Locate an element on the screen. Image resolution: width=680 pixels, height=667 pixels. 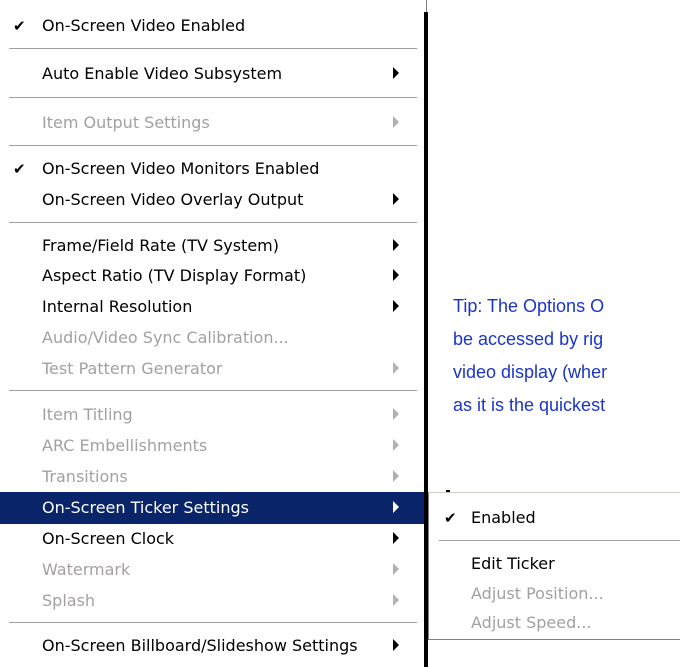
tip-line: as it is the quickest is located at coordinates (529, 405).